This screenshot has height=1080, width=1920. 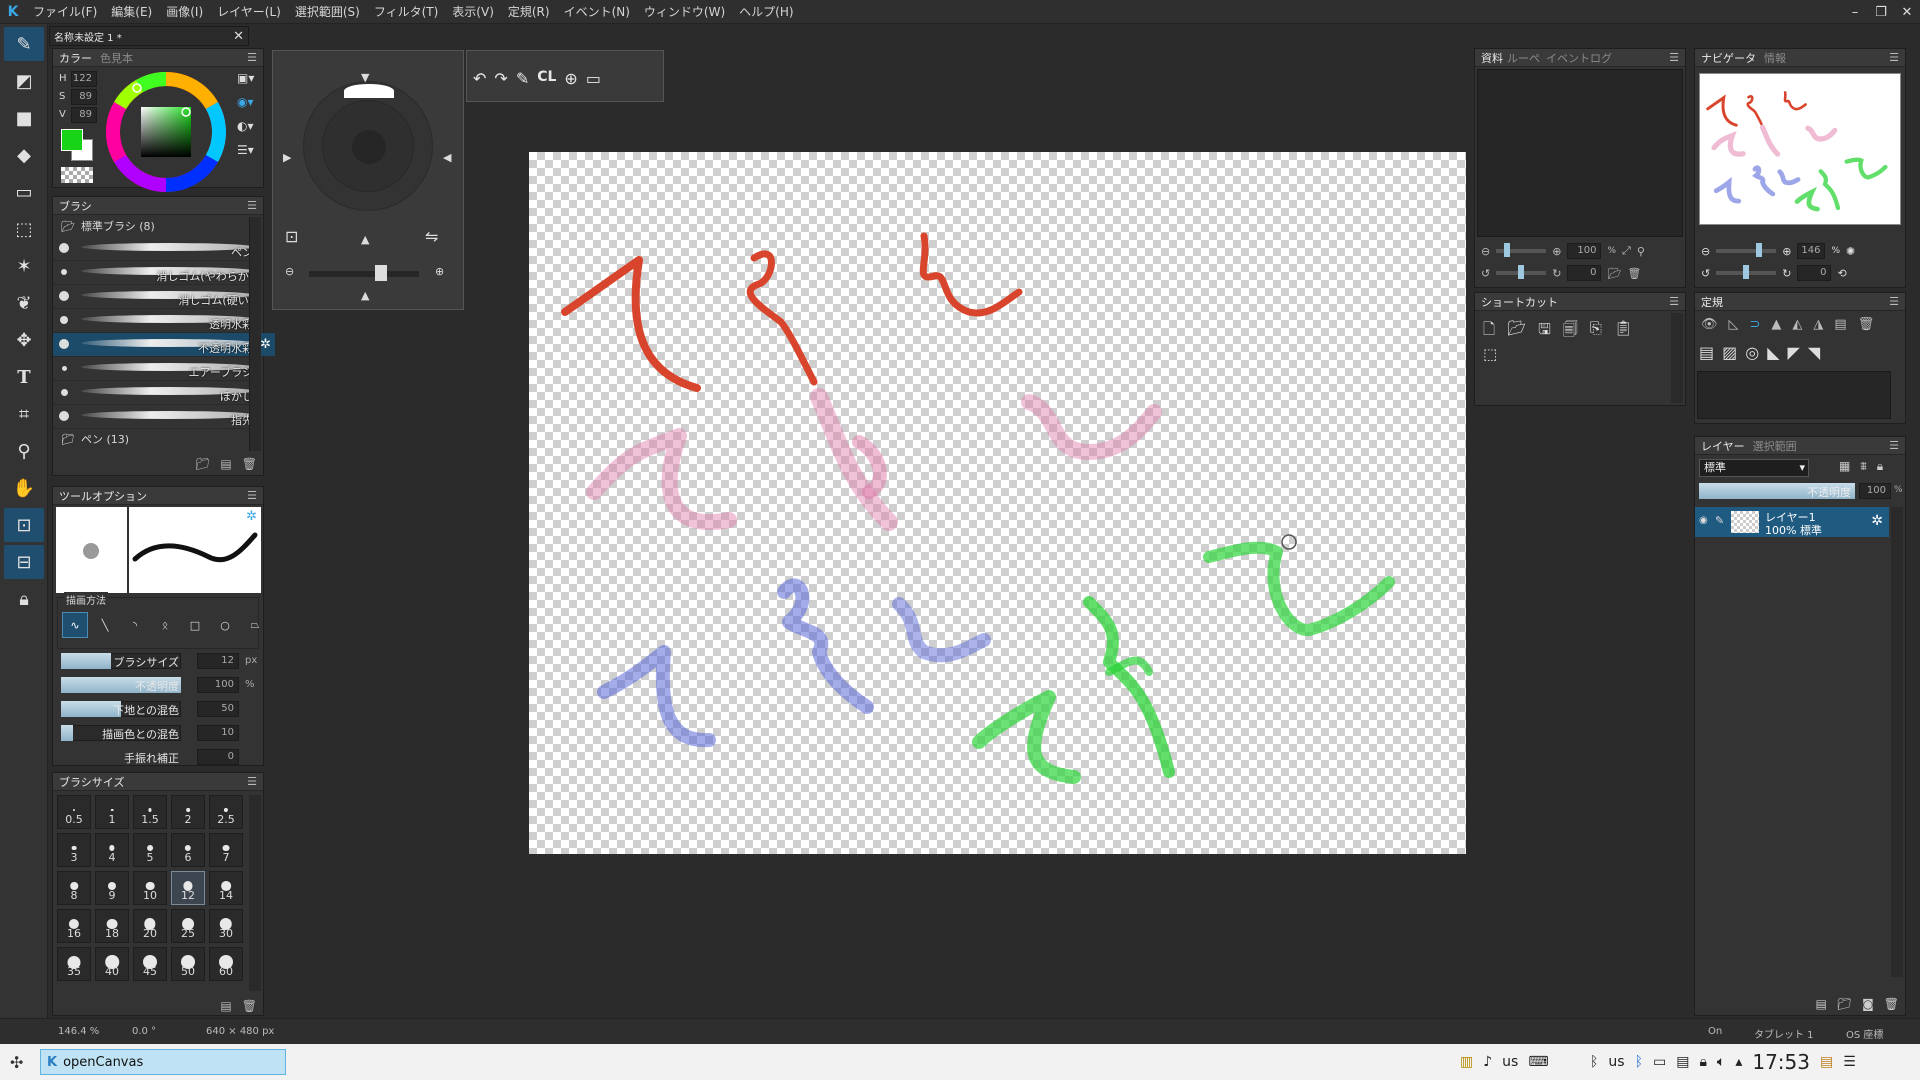 I want to click on ellipse-method-icon: ○, so click(x=225, y=625).